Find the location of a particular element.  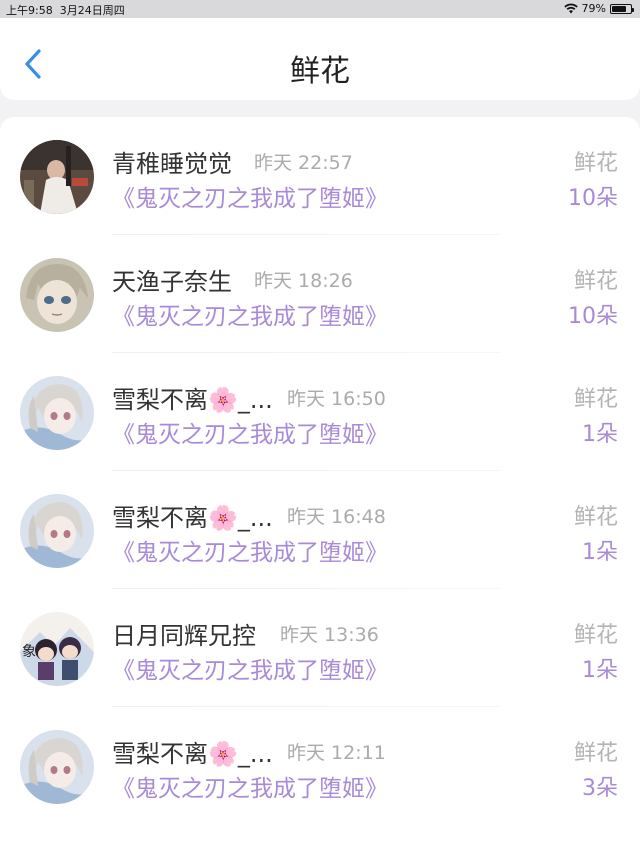

status-date: 3月24日周四 is located at coordinates (92, 10).